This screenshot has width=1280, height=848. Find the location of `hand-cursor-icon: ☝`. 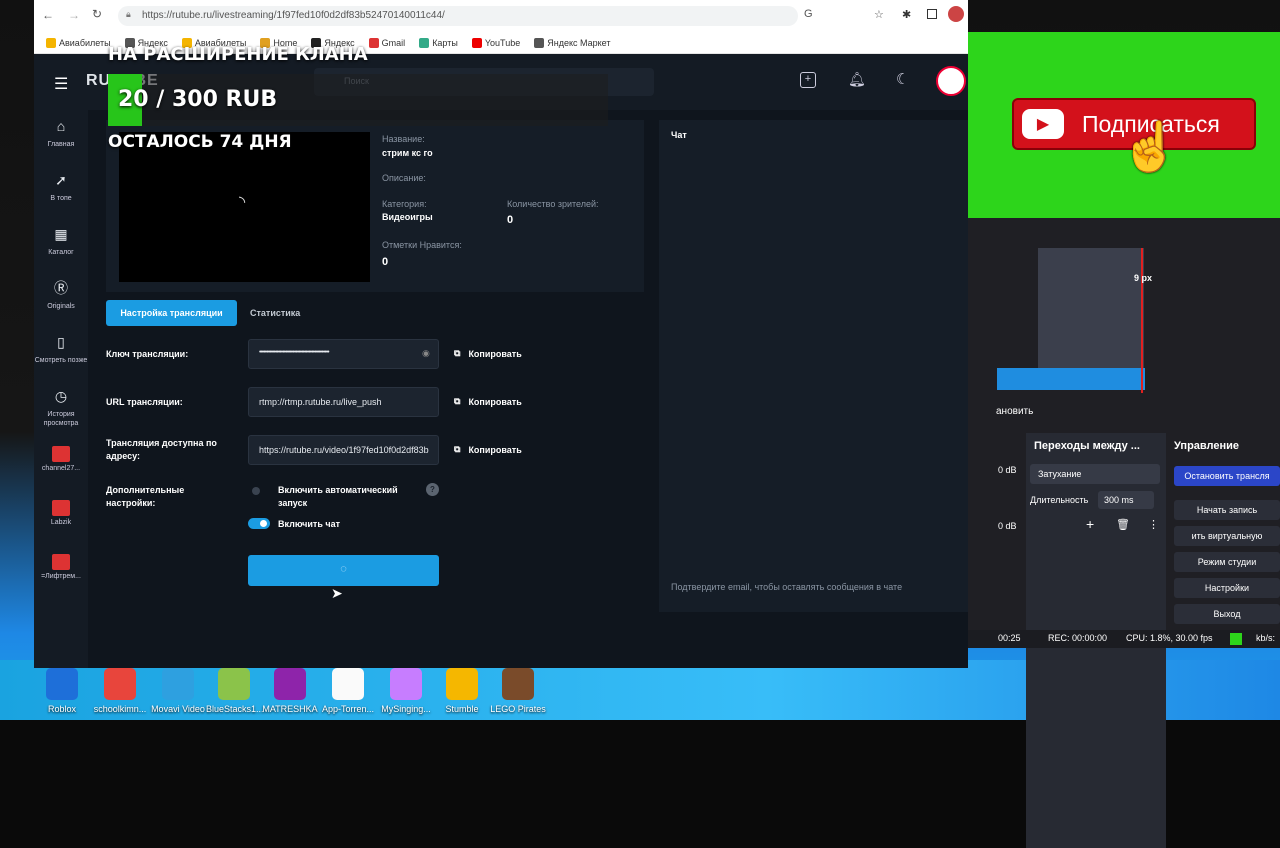

hand-cursor-icon: ☝ is located at coordinates (1150, 147).